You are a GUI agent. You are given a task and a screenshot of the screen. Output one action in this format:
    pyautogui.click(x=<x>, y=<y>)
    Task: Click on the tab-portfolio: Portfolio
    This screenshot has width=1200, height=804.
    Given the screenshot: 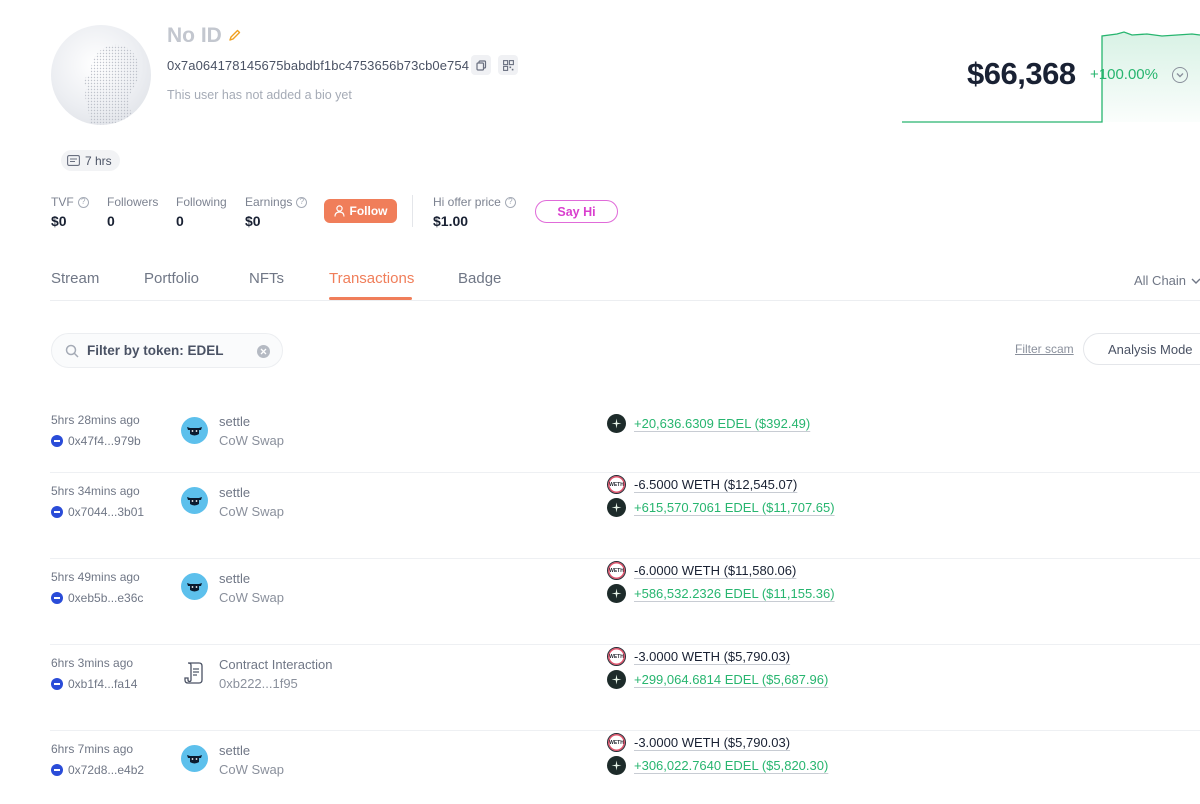 What is the action you would take?
    pyautogui.click(x=171, y=278)
    